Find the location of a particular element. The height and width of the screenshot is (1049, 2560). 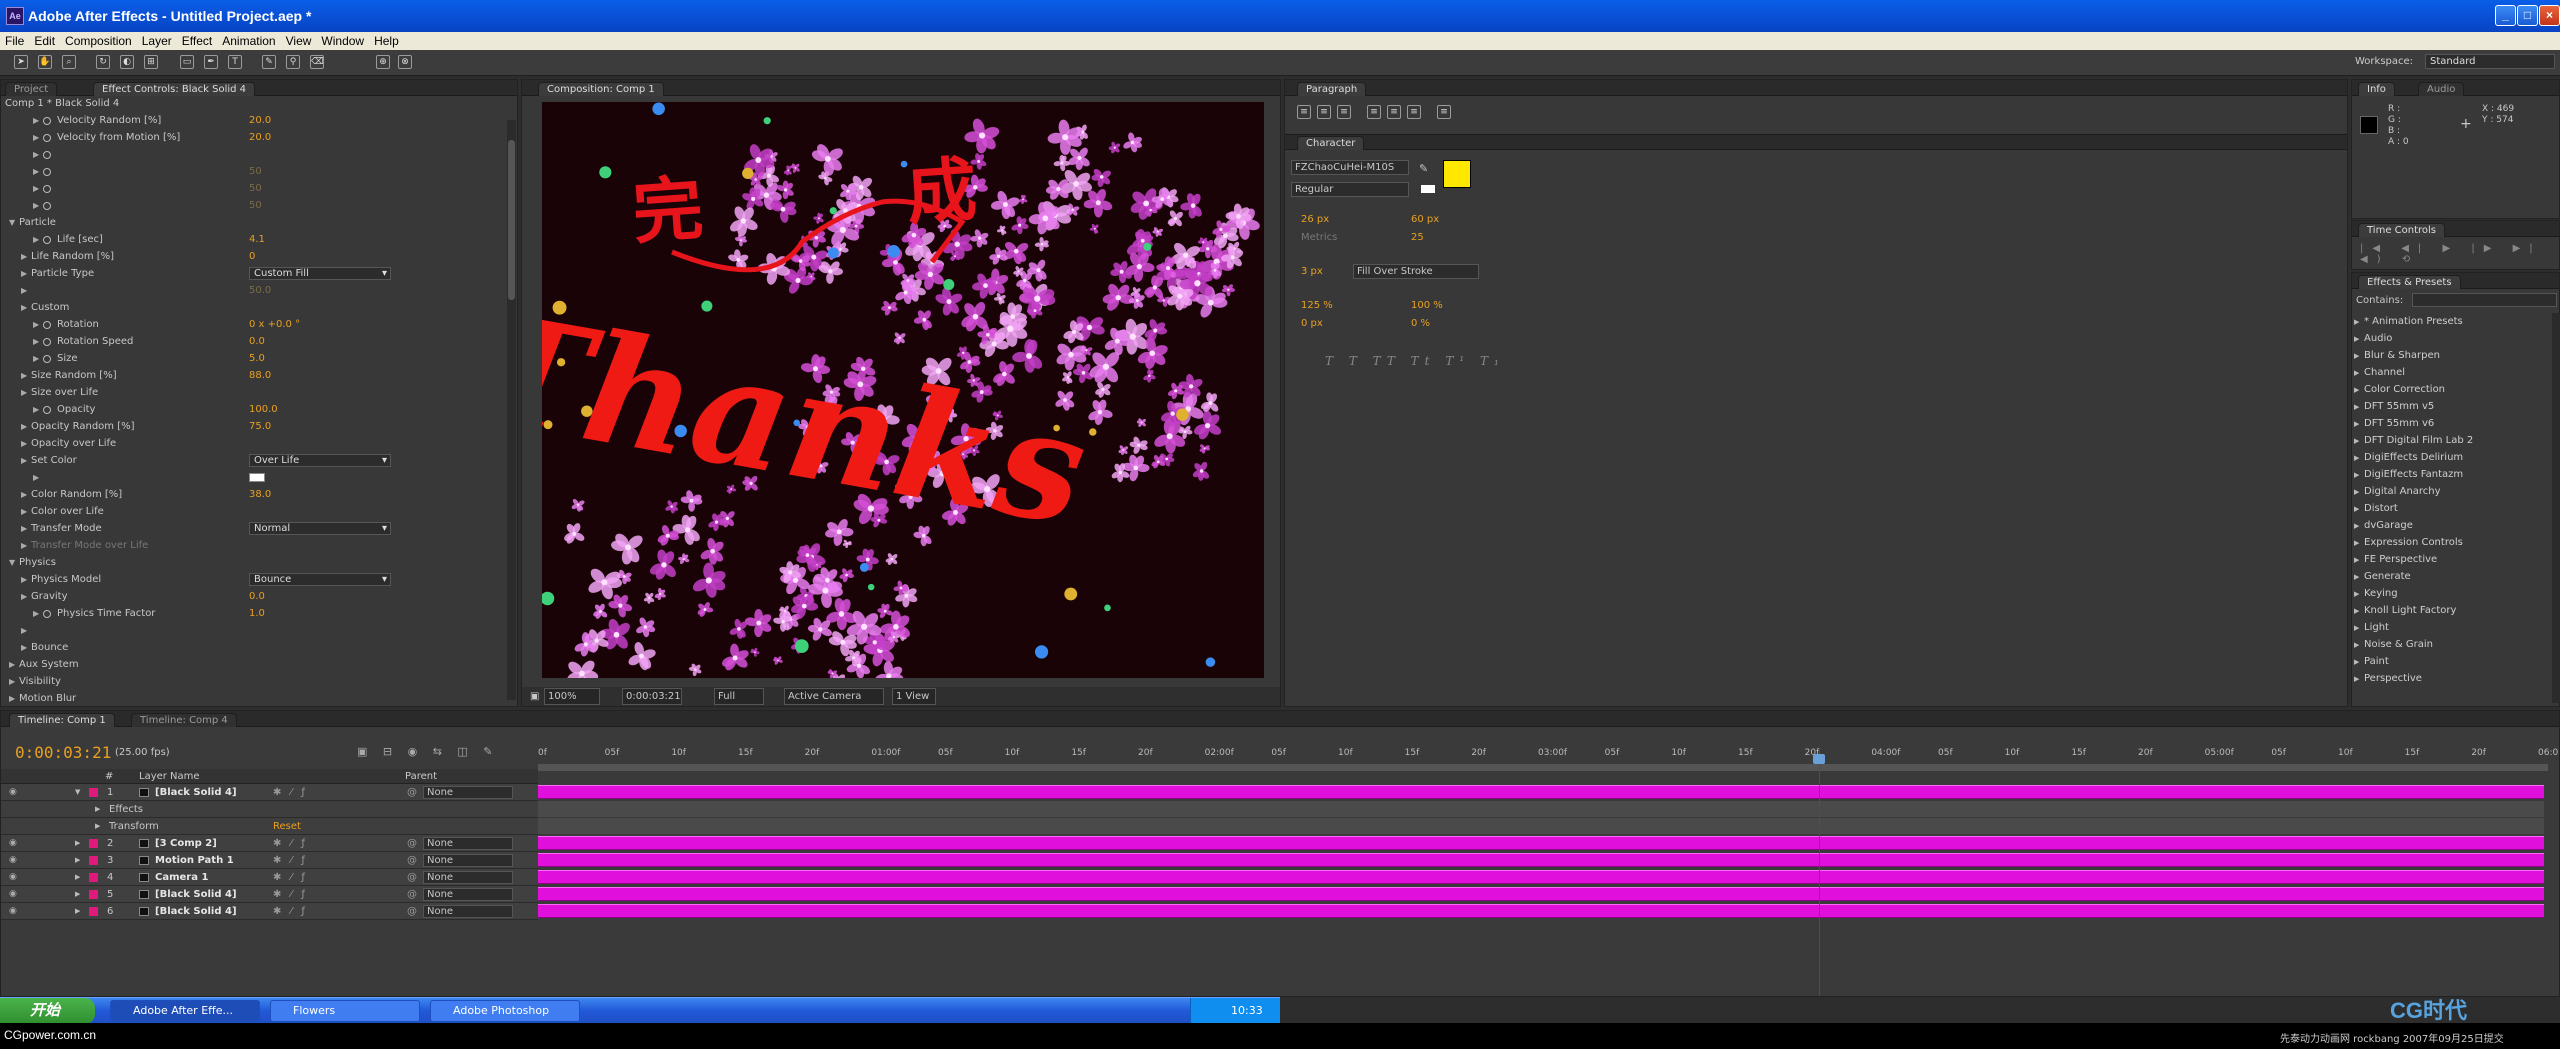

effects-category-item: ▶ DFT Digital Film Lab 2 is located at coordinates (2449, 440).